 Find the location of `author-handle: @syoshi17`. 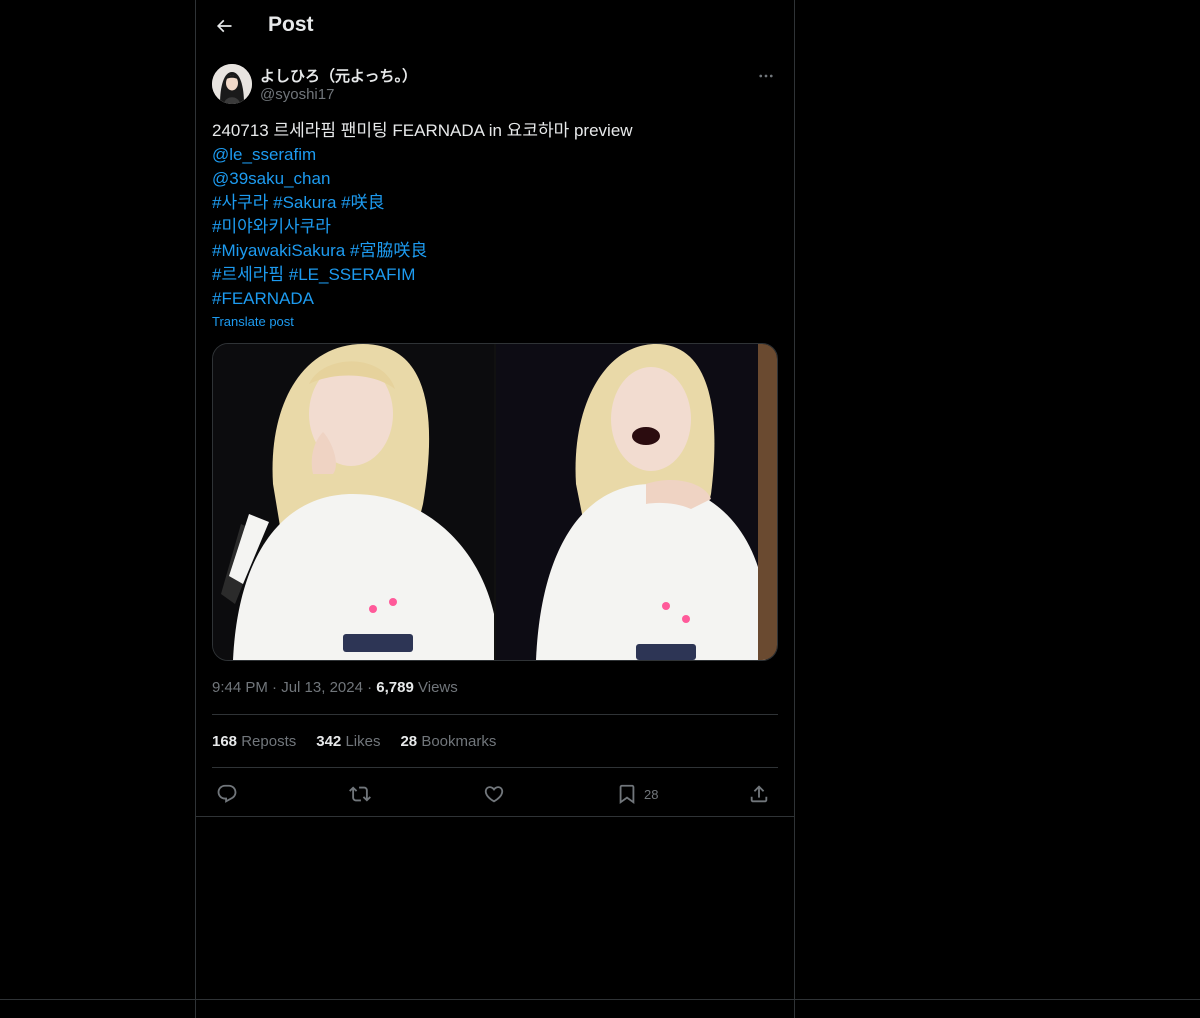

author-handle: @syoshi17 is located at coordinates (297, 94).